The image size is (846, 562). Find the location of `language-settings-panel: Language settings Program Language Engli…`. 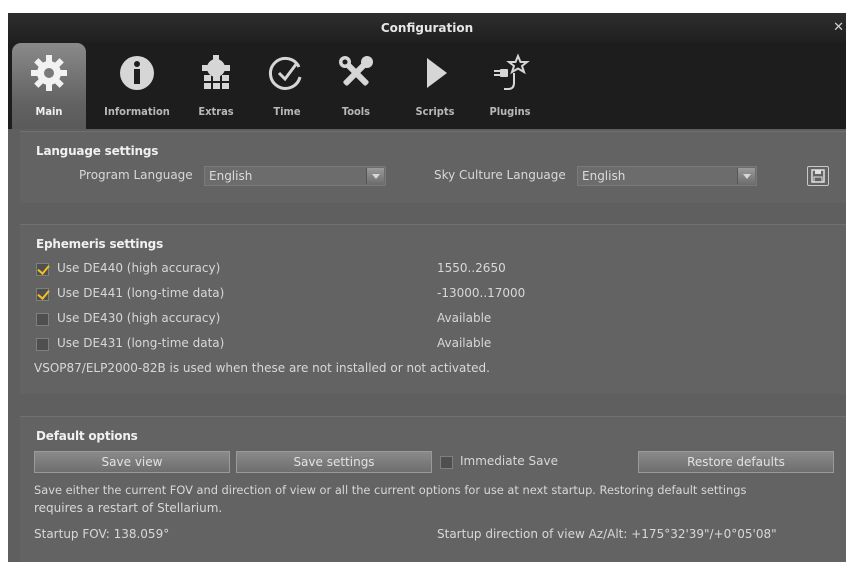

language-settings-panel: Language settings Program Language Engli… is located at coordinates (433, 167).